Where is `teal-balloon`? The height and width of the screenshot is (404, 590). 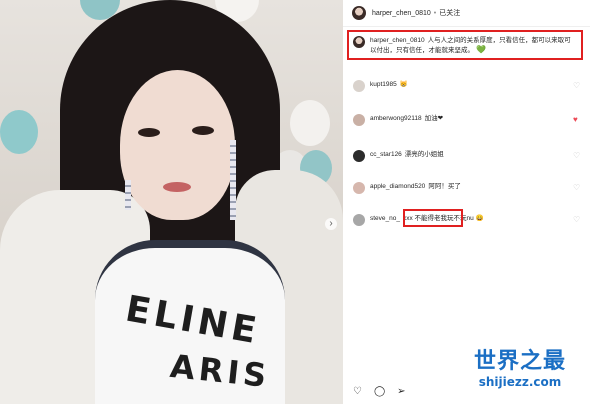 teal-balloon is located at coordinates (19, 132).